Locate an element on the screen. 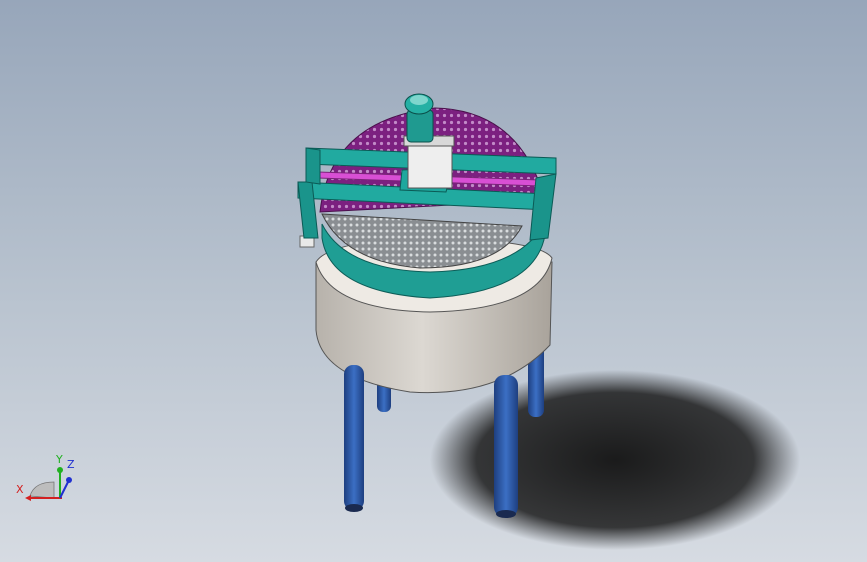 This screenshot has height=562, width=867. leg-front-right is located at coordinates (506, 446).